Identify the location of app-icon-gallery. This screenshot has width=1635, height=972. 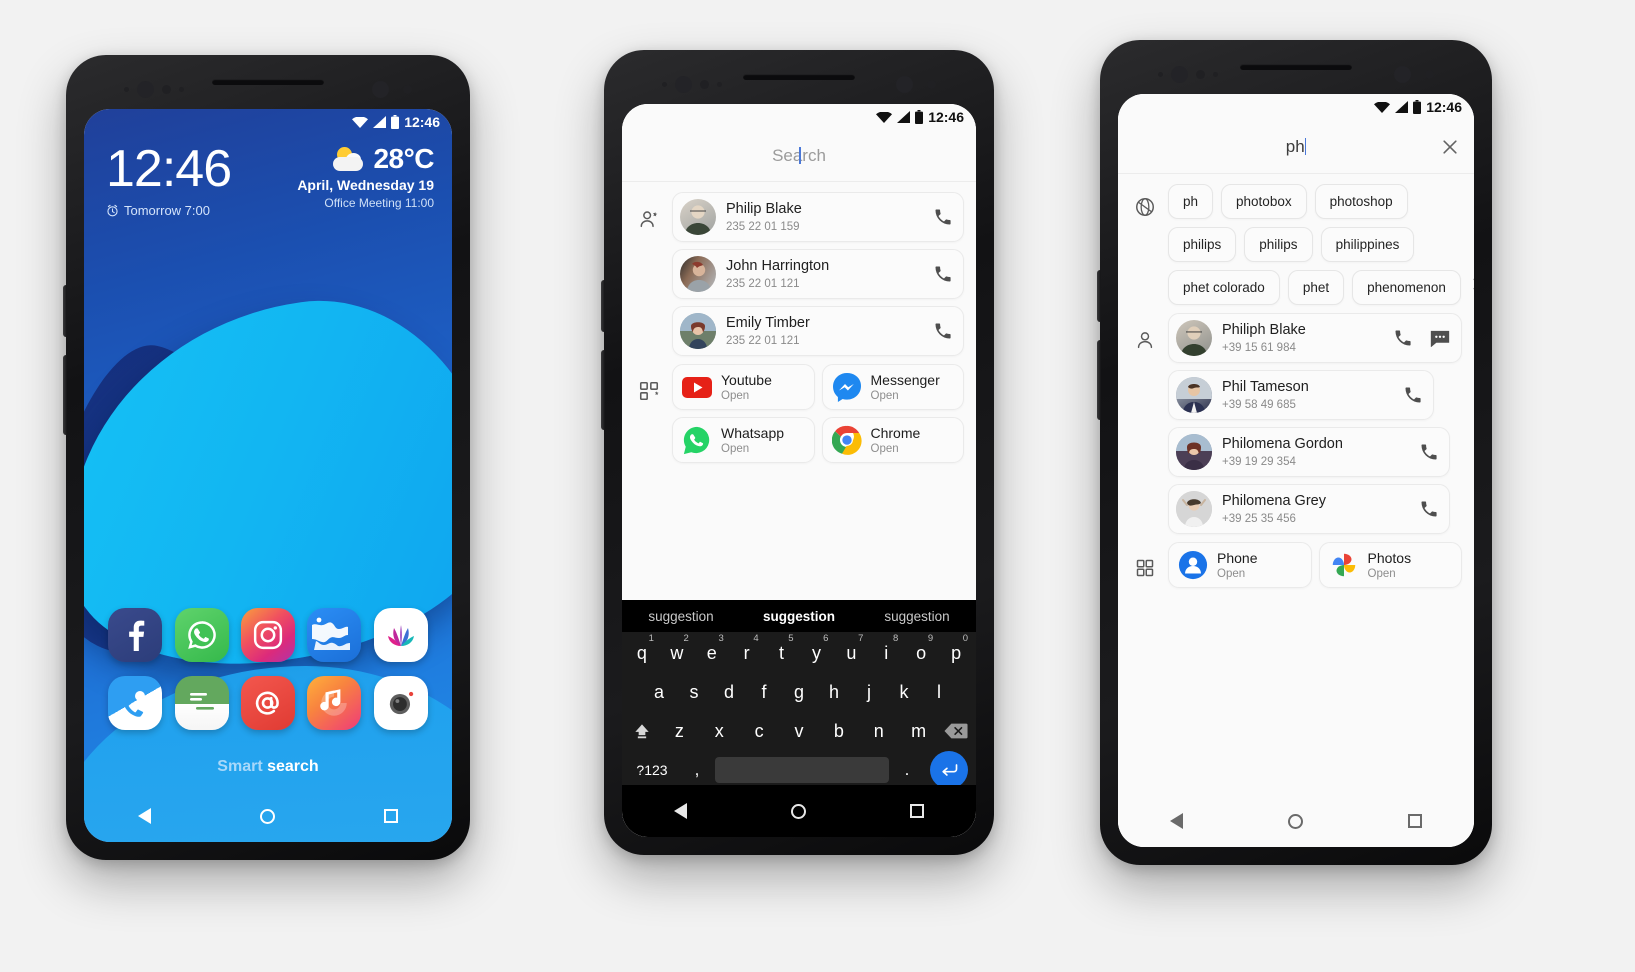
(400, 635).